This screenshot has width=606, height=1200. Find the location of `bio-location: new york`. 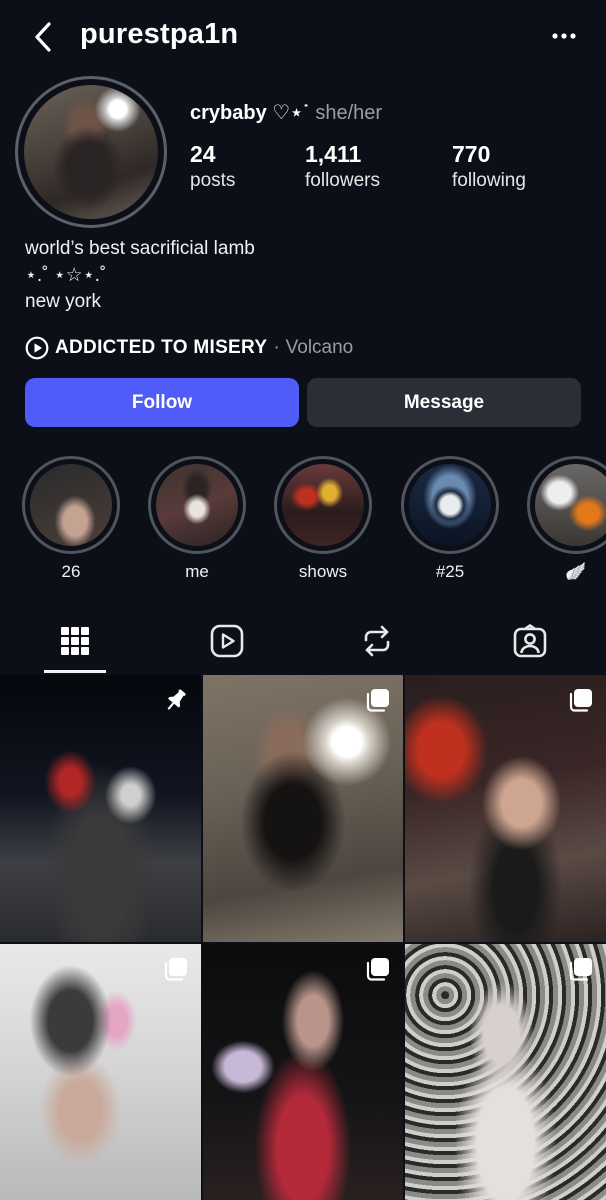

bio-location: new york is located at coordinates (63, 301).